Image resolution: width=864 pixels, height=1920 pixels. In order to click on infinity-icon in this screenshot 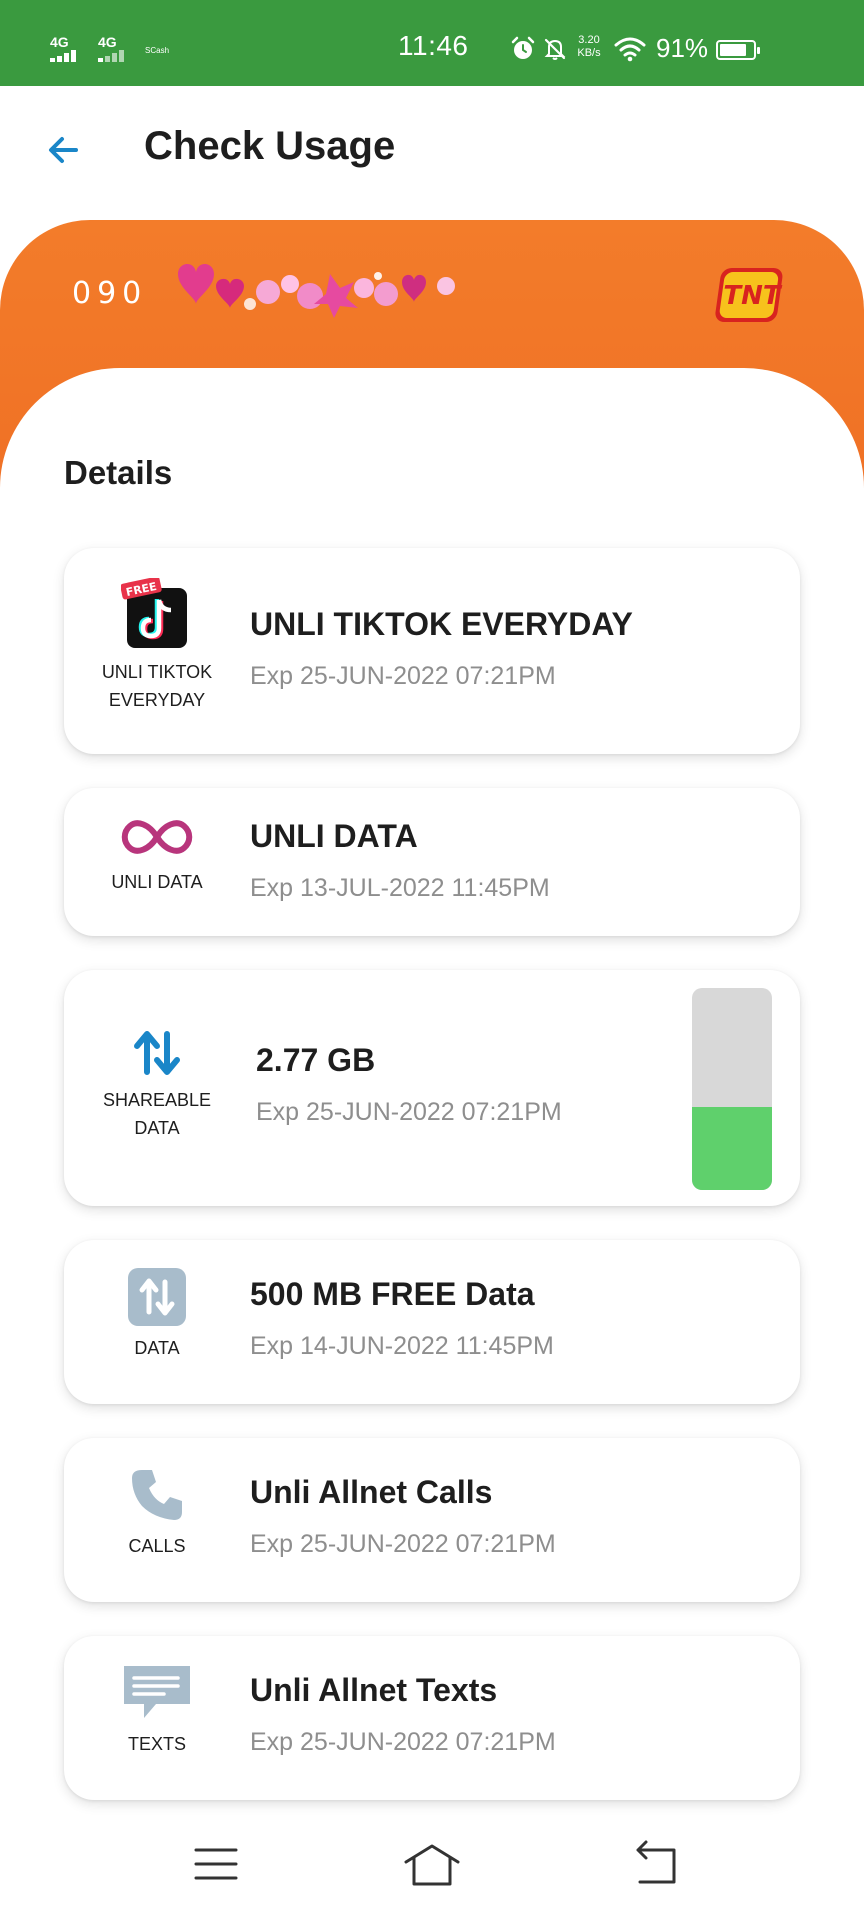, I will do `click(157, 837)`.